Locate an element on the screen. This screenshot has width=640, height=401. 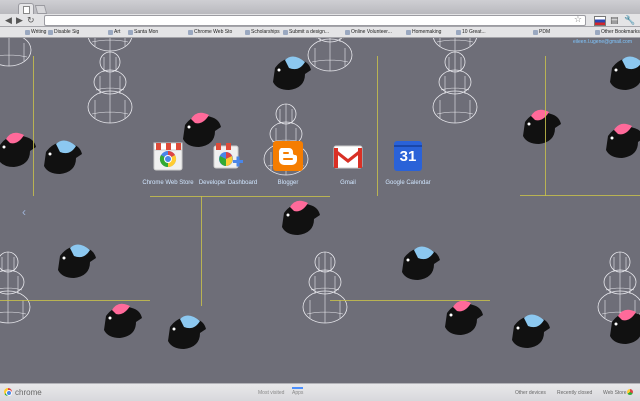
bookmark-label: Other Bookmarks is located at coordinates (620, 32).